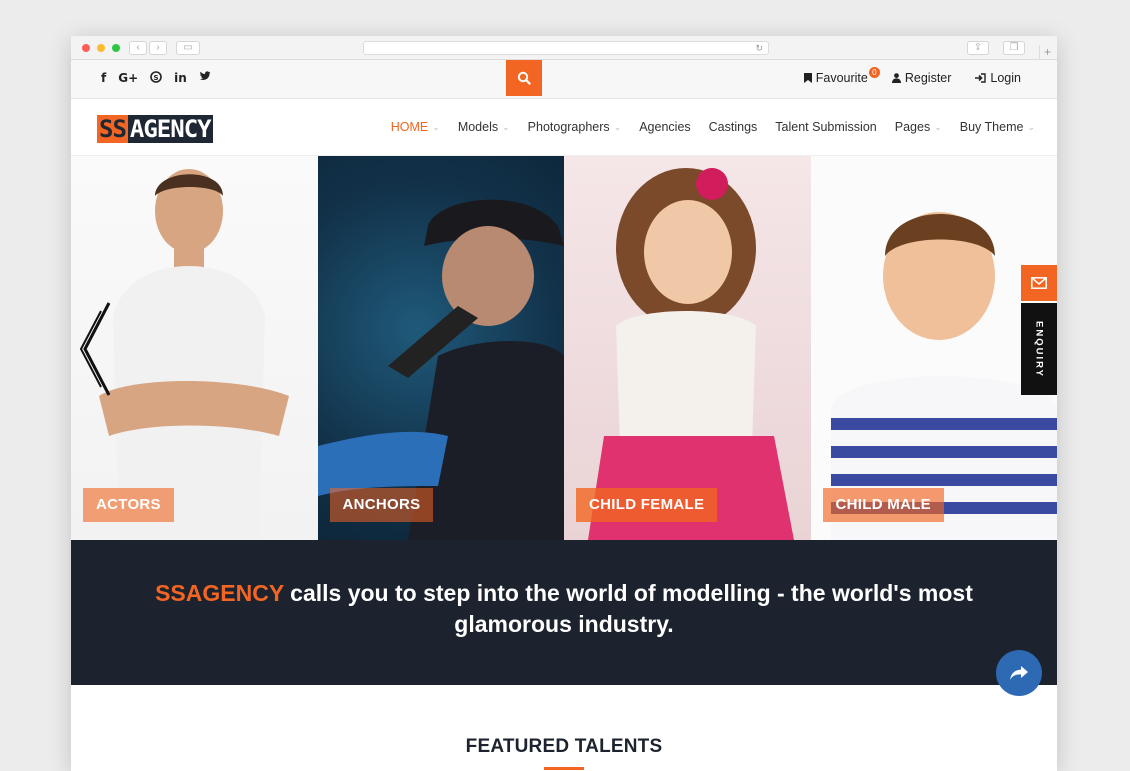 The image size is (1130, 771). What do you see at coordinates (1014, 48) in the screenshot?
I see `tabs-icon: ❐` at bounding box center [1014, 48].